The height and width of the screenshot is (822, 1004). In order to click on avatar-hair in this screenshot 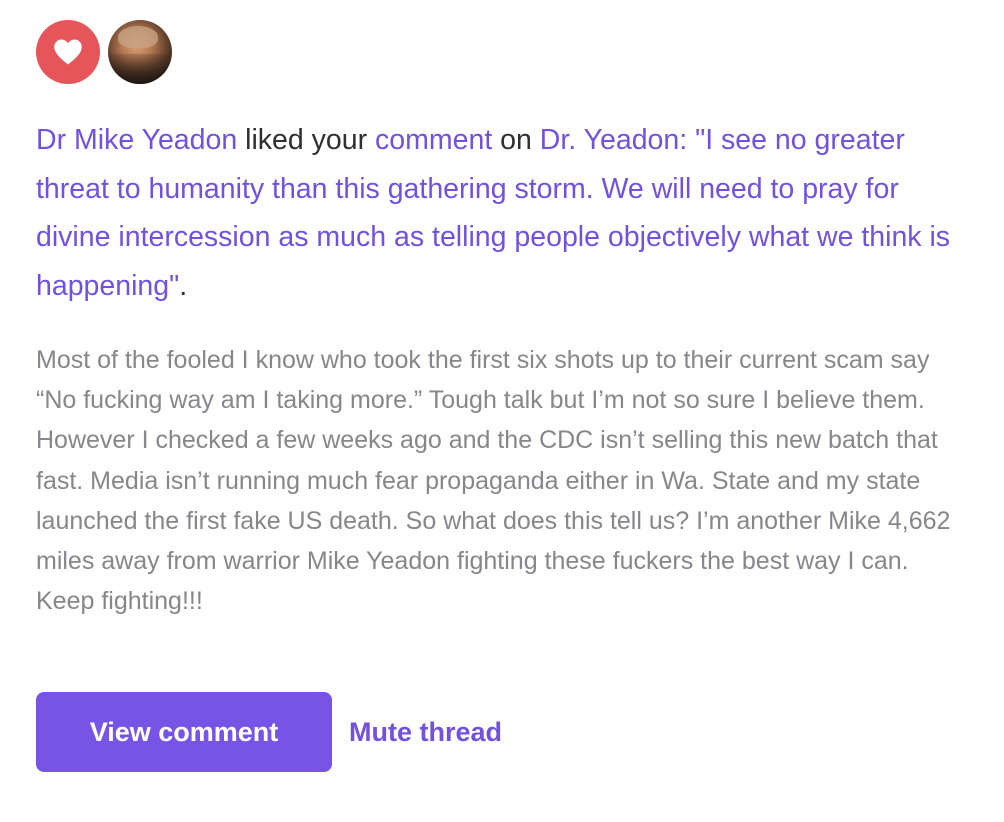, I will do `click(138, 37)`.